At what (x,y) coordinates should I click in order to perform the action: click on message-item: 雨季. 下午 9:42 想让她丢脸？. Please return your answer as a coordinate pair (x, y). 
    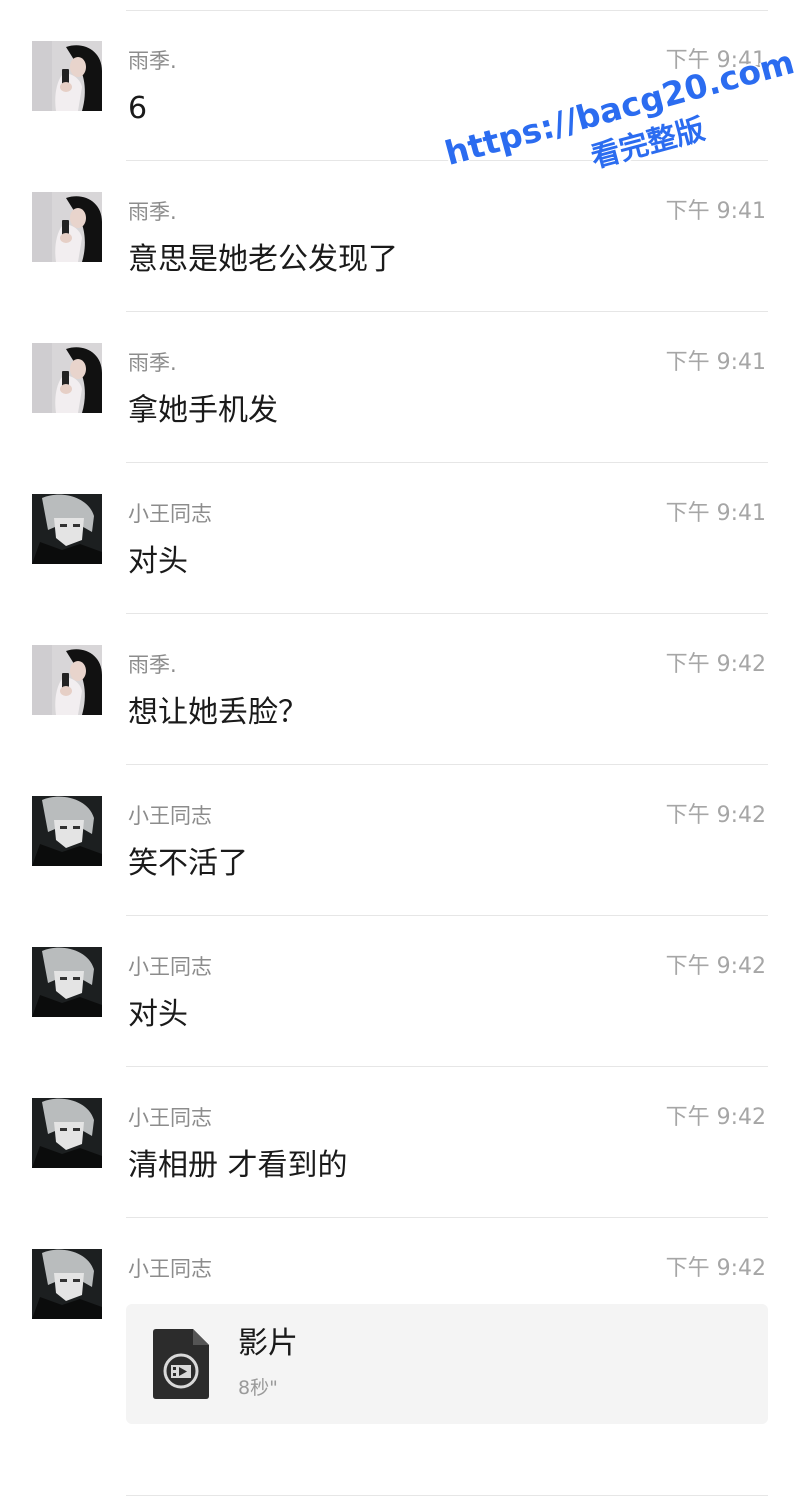
    Looking at the image, I should click on (400, 689).